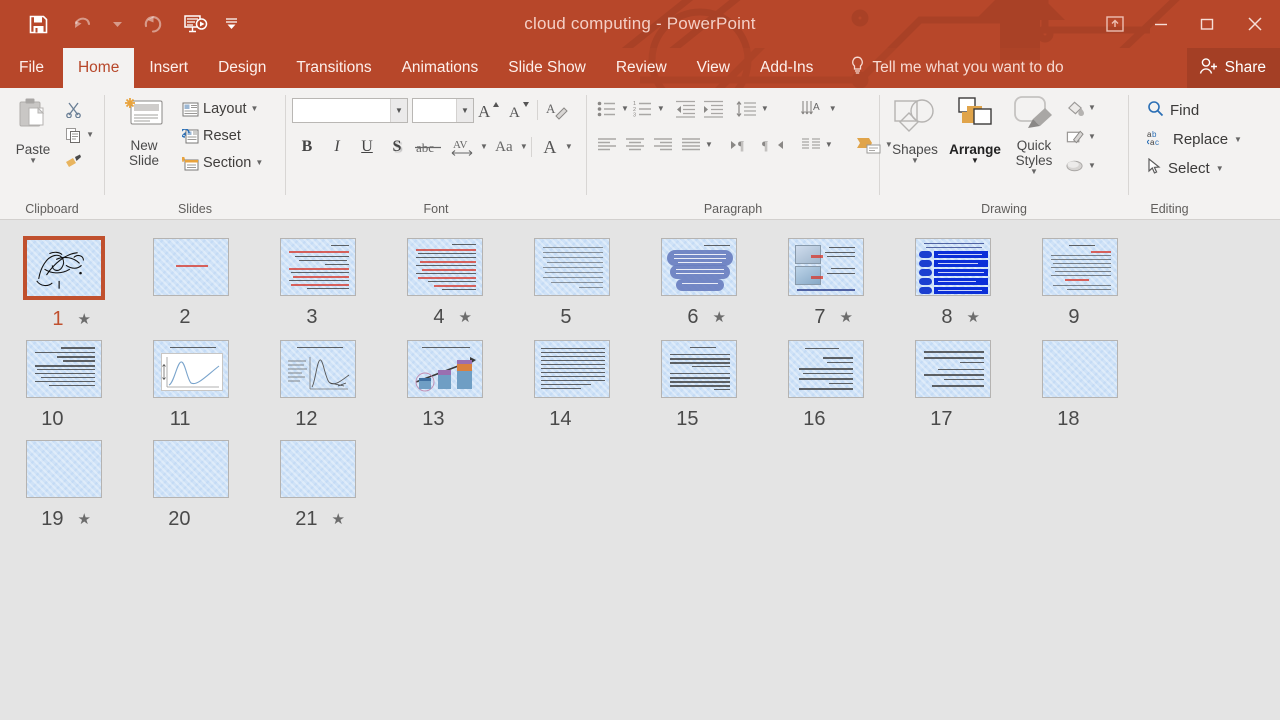  I want to click on slide-thumbnail-18: 18, so click(1079, 385).